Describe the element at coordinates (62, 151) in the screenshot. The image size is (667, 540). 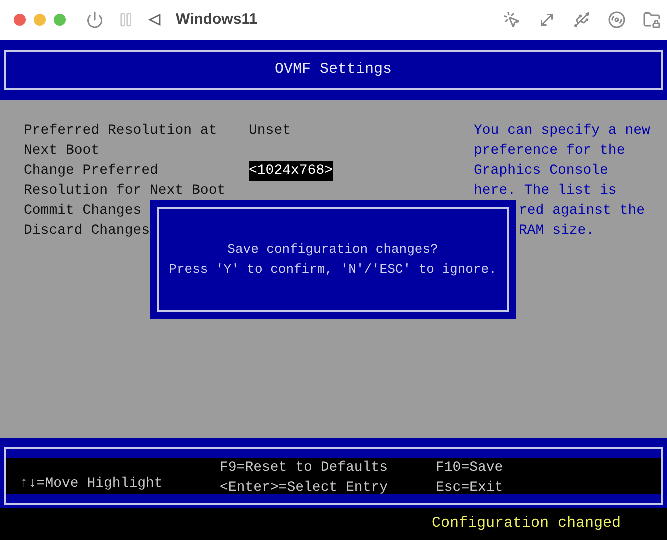
I see `setting-label: Next Boot` at that location.